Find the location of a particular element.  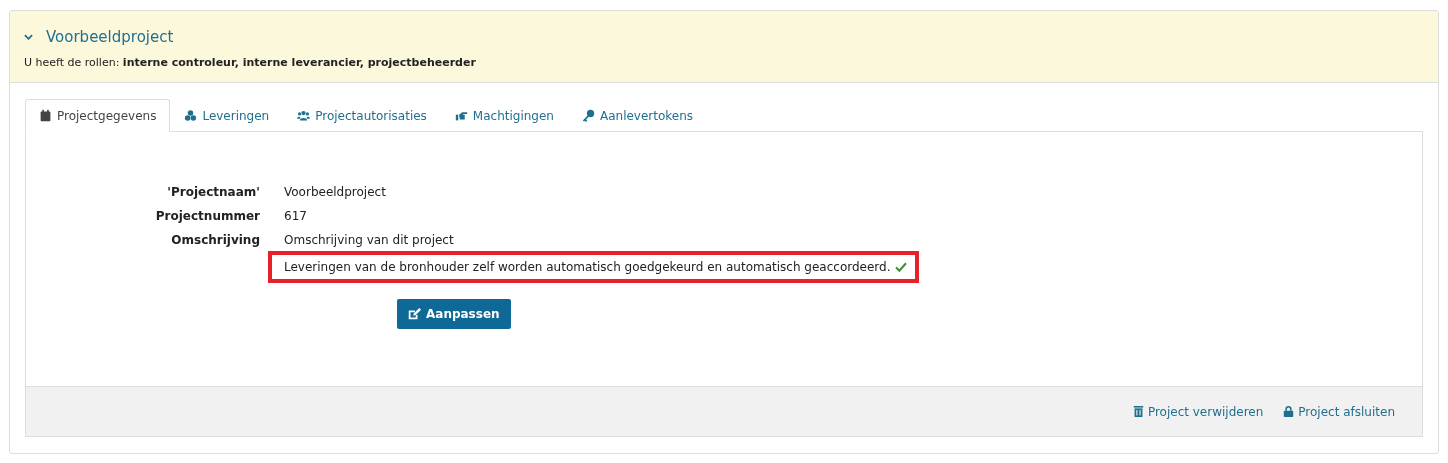

field-value: 617 is located at coordinates (295, 216).